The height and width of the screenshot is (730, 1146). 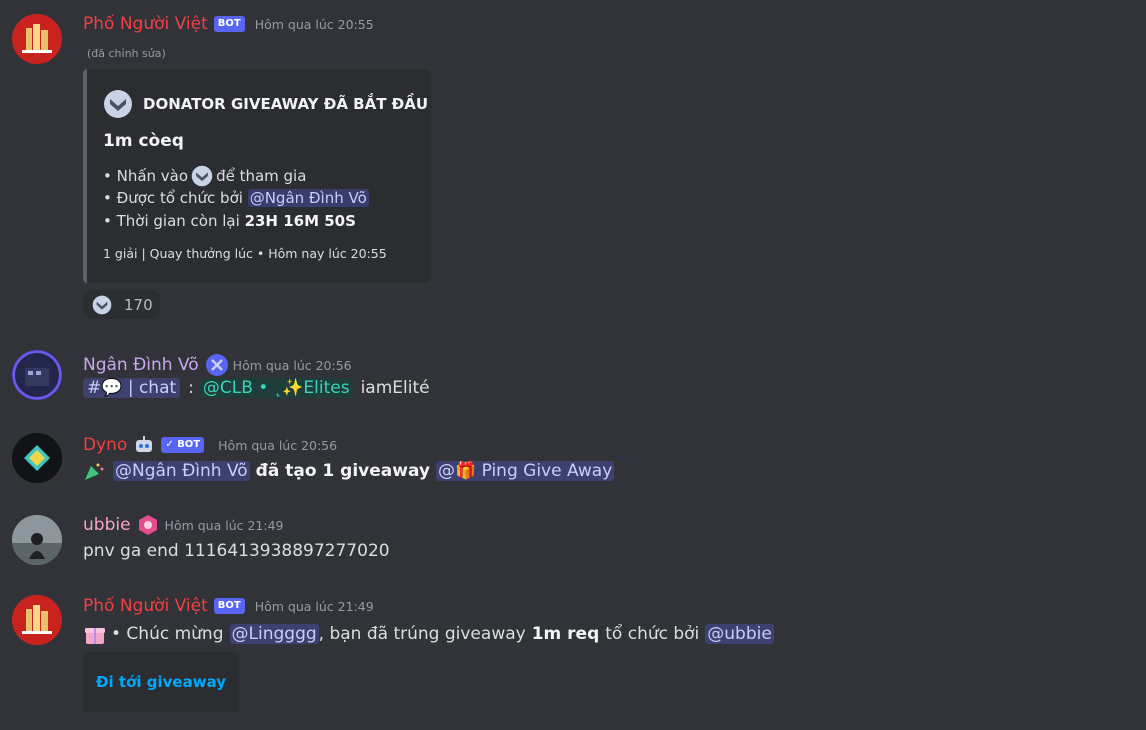 What do you see at coordinates (395, 388) in the screenshot?
I see `message-tail: iamElité` at bounding box center [395, 388].